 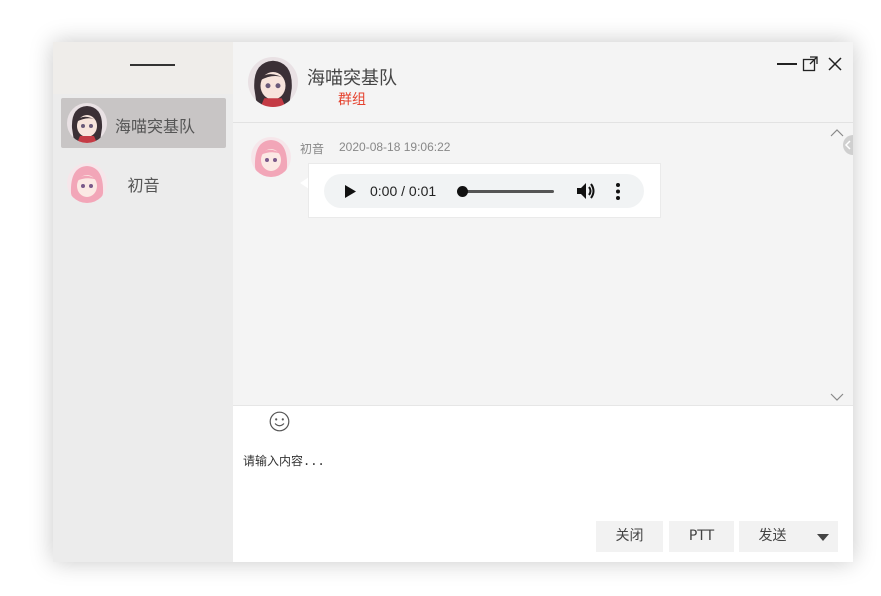 What do you see at coordinates (352, 78) in the screenshot?
I see `chat-title: 海喵突基队` at bounding box center [352, 78].